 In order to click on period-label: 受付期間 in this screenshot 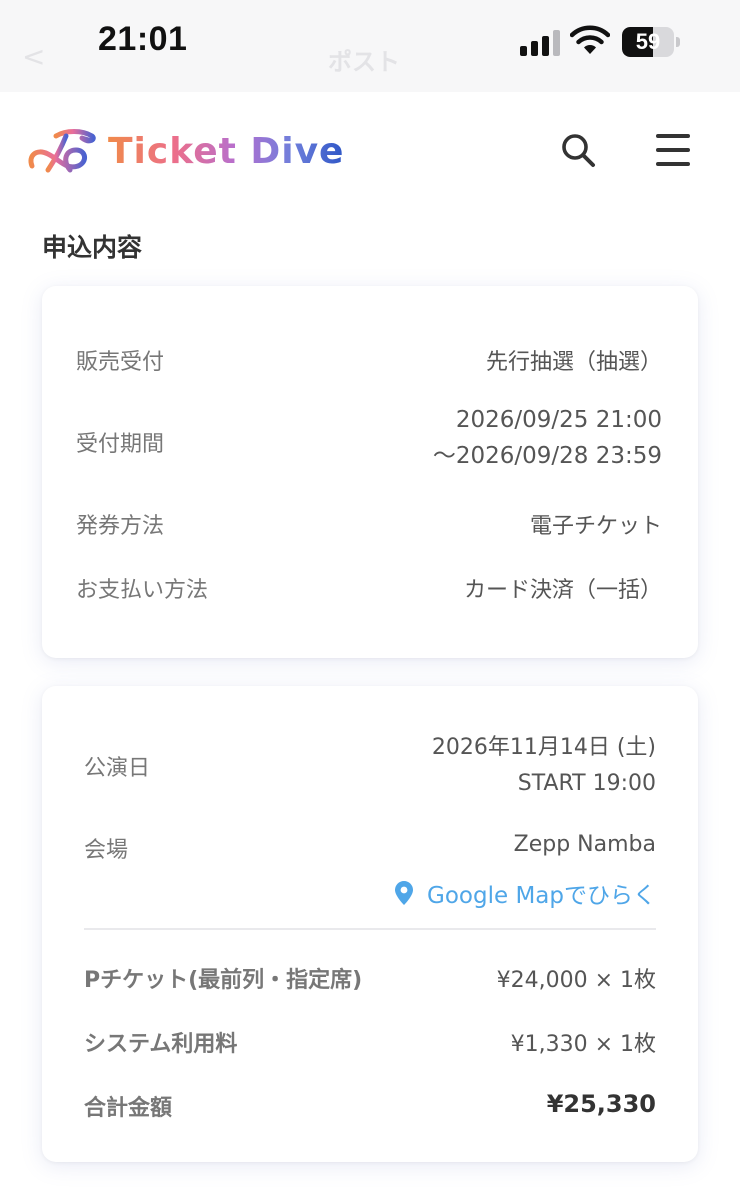, I will do `click(120, 444)`.